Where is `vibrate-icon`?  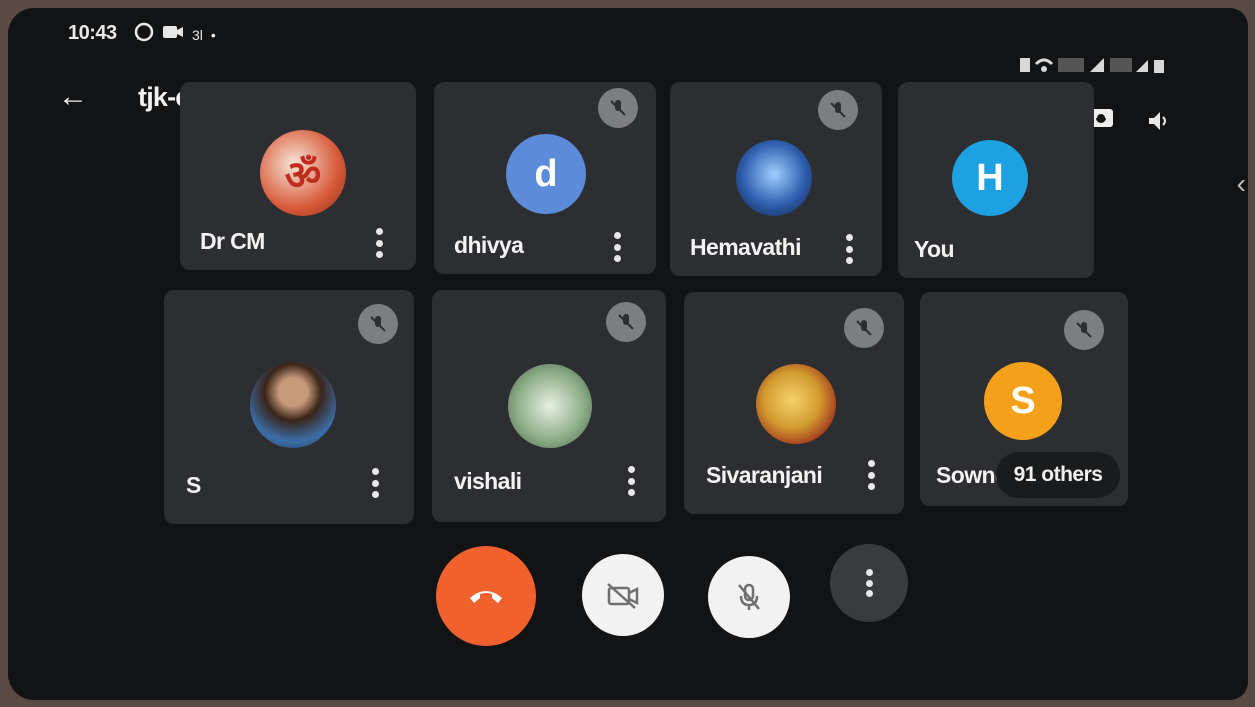 vibrate-icon is located at coordinates (1025, 65).